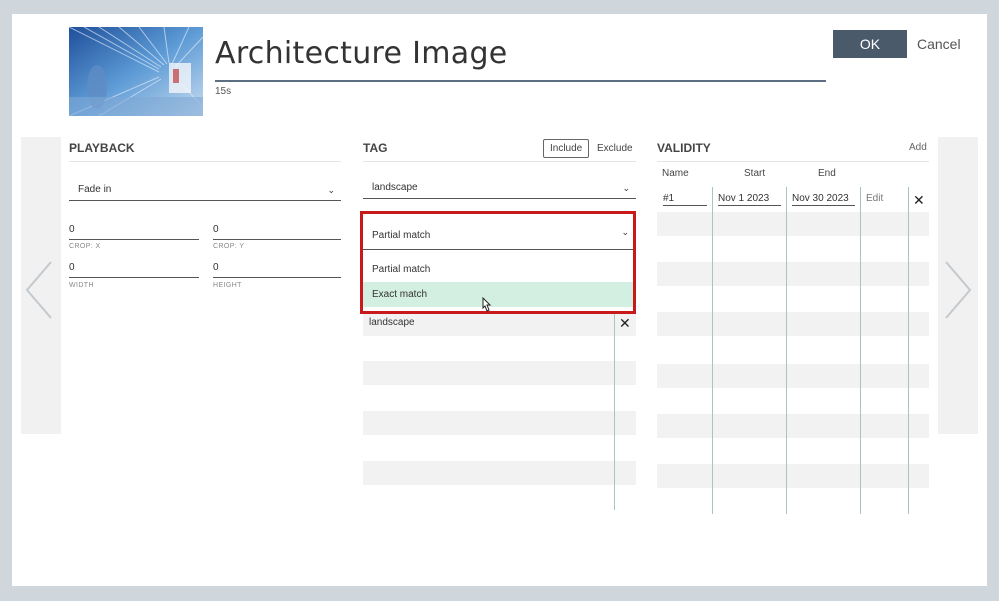 Image resolution: width=999 pixels, height=601 pixels. What do you see at coordinates (625, 323) in the screenshot?
I see `remove-tag-icon: ✕` at bounding box center [625, 323].